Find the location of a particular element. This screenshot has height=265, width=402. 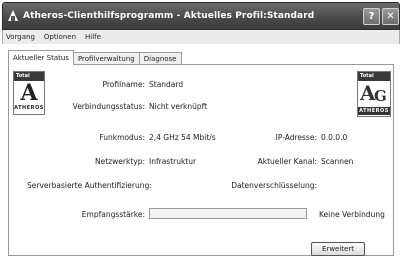

menu-optionen: Optionen is located at coordinates (60, 37).